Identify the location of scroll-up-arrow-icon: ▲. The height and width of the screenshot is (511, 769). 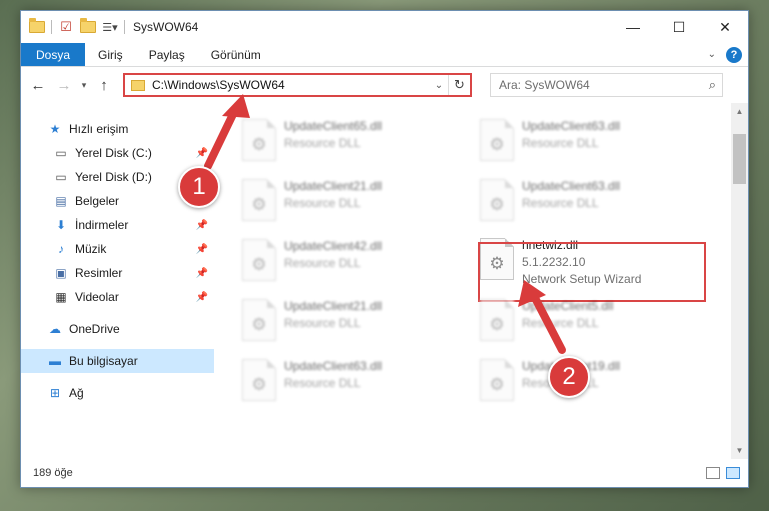
(739, 111).